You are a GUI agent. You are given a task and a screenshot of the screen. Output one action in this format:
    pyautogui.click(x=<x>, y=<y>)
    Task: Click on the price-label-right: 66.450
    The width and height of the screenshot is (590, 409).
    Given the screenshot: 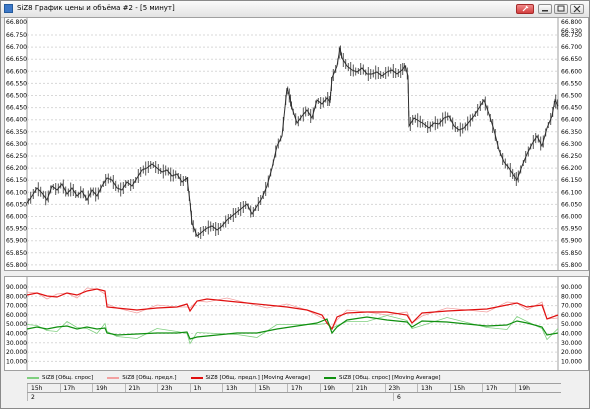 What is the action you would take?
    pyautogui.click(x=571, y=108)
    